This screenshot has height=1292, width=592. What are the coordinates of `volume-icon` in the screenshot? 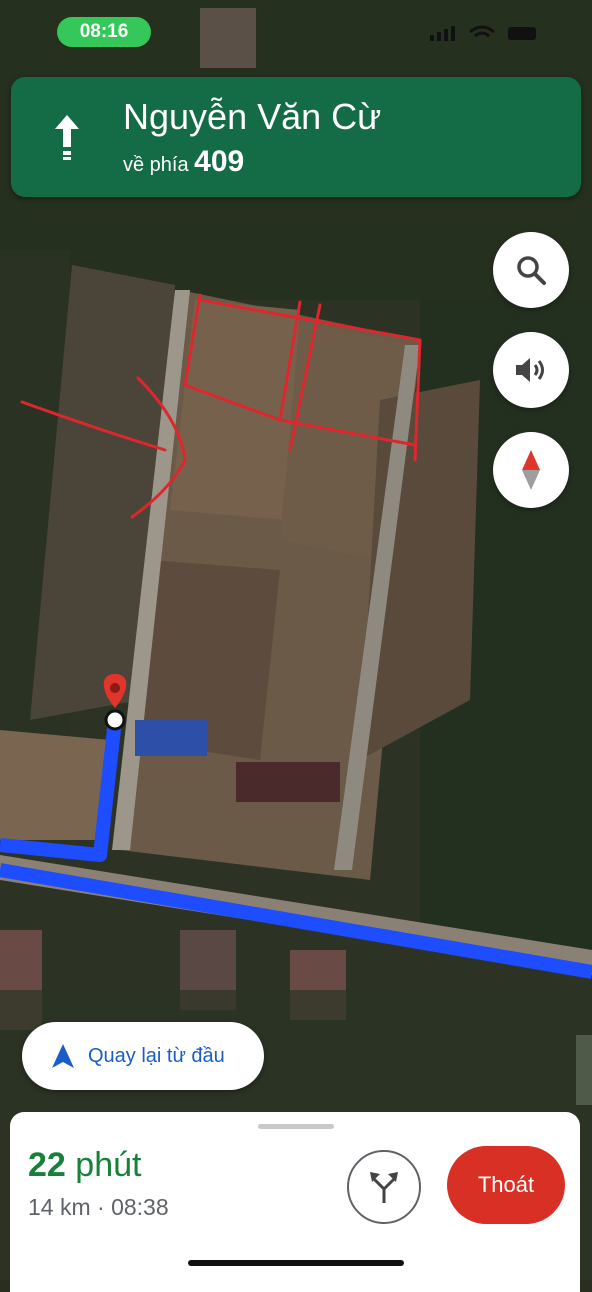 It's located at (530, 370).